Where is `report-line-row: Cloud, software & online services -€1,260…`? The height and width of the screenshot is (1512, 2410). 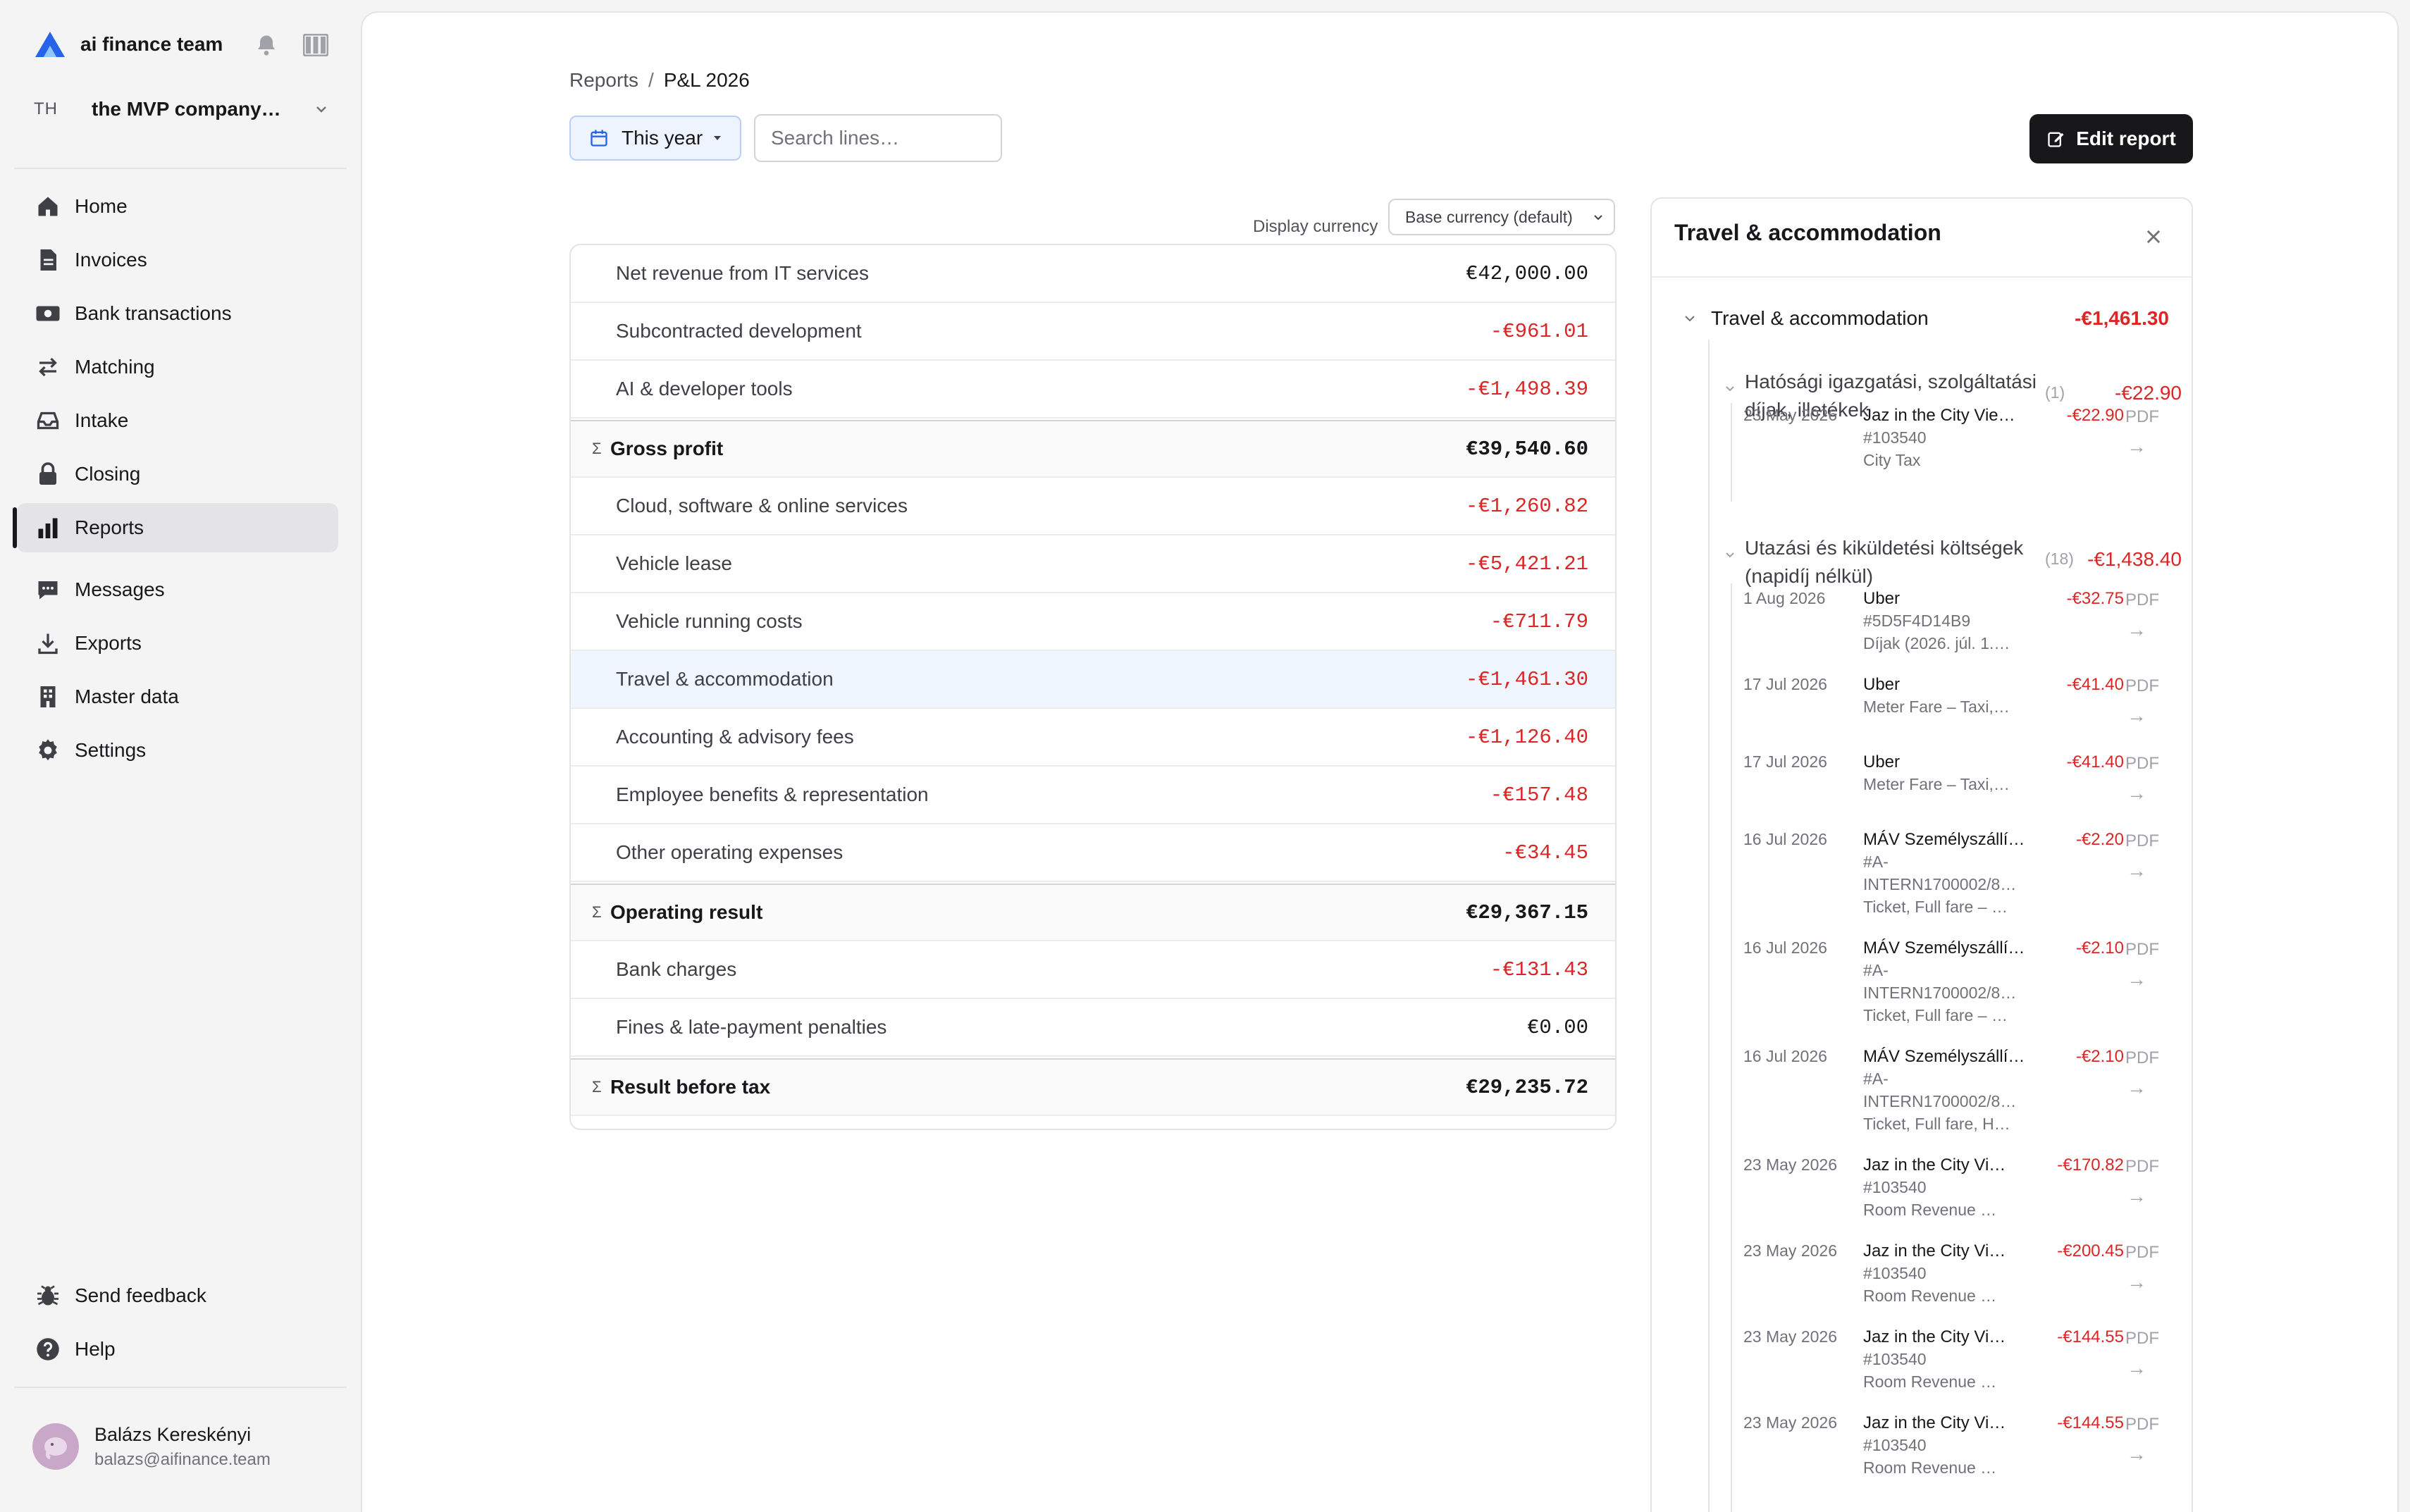
report-line-row: Cloud, software & online services -€1,260… is located at coordinates (1093, 506).